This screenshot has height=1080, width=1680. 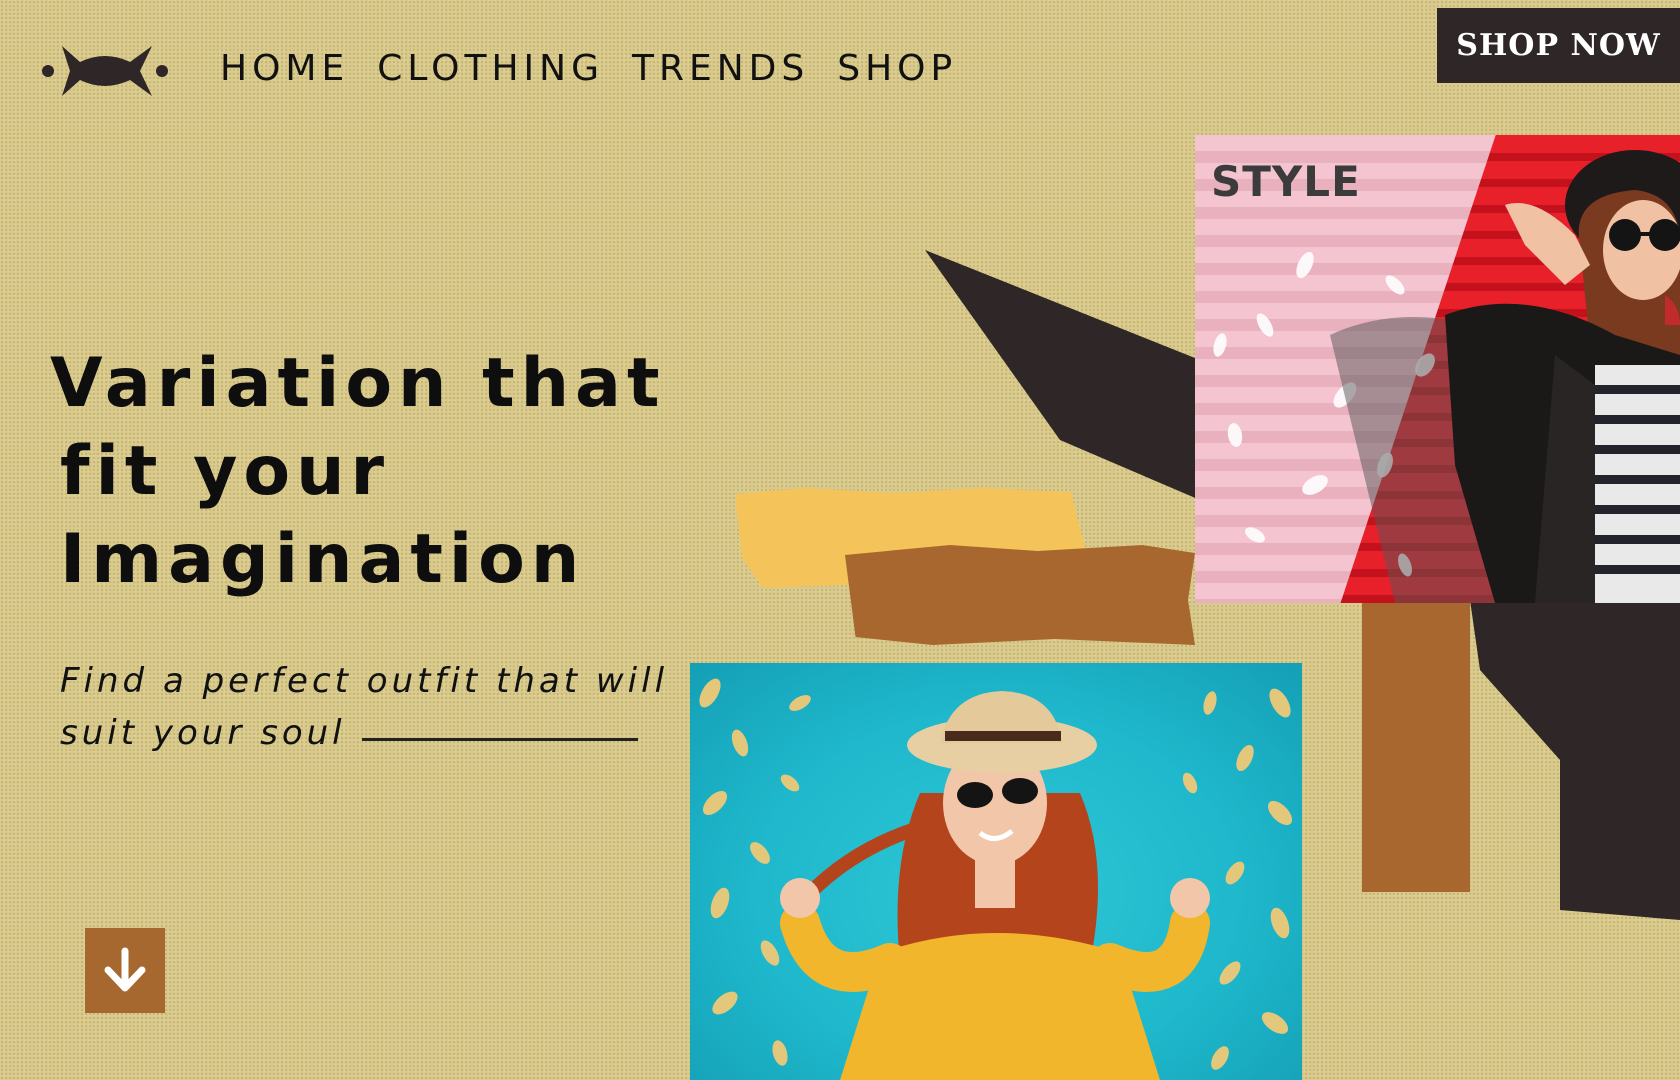 I want to click on shop-now-button: SHOP NOW, so click(x=1558, y=45).